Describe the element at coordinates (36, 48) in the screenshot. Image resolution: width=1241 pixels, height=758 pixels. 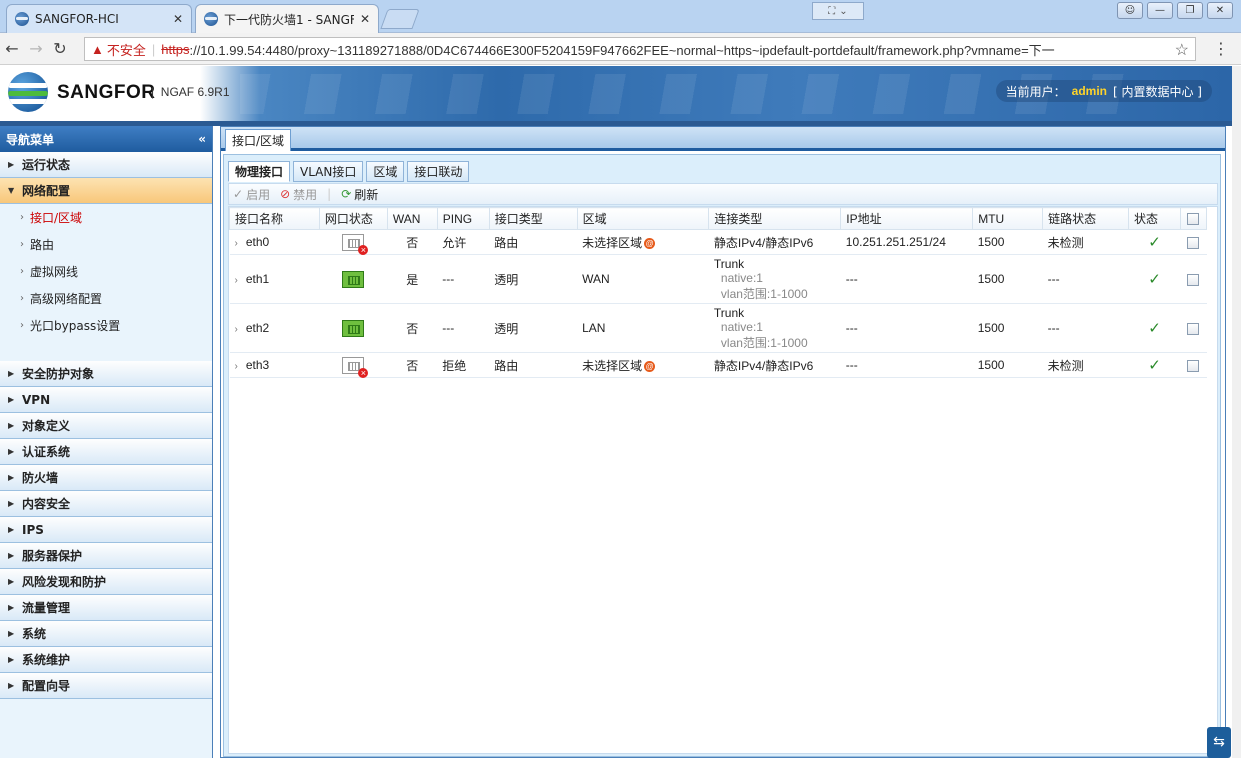
I see `forward-button: →` at that location.